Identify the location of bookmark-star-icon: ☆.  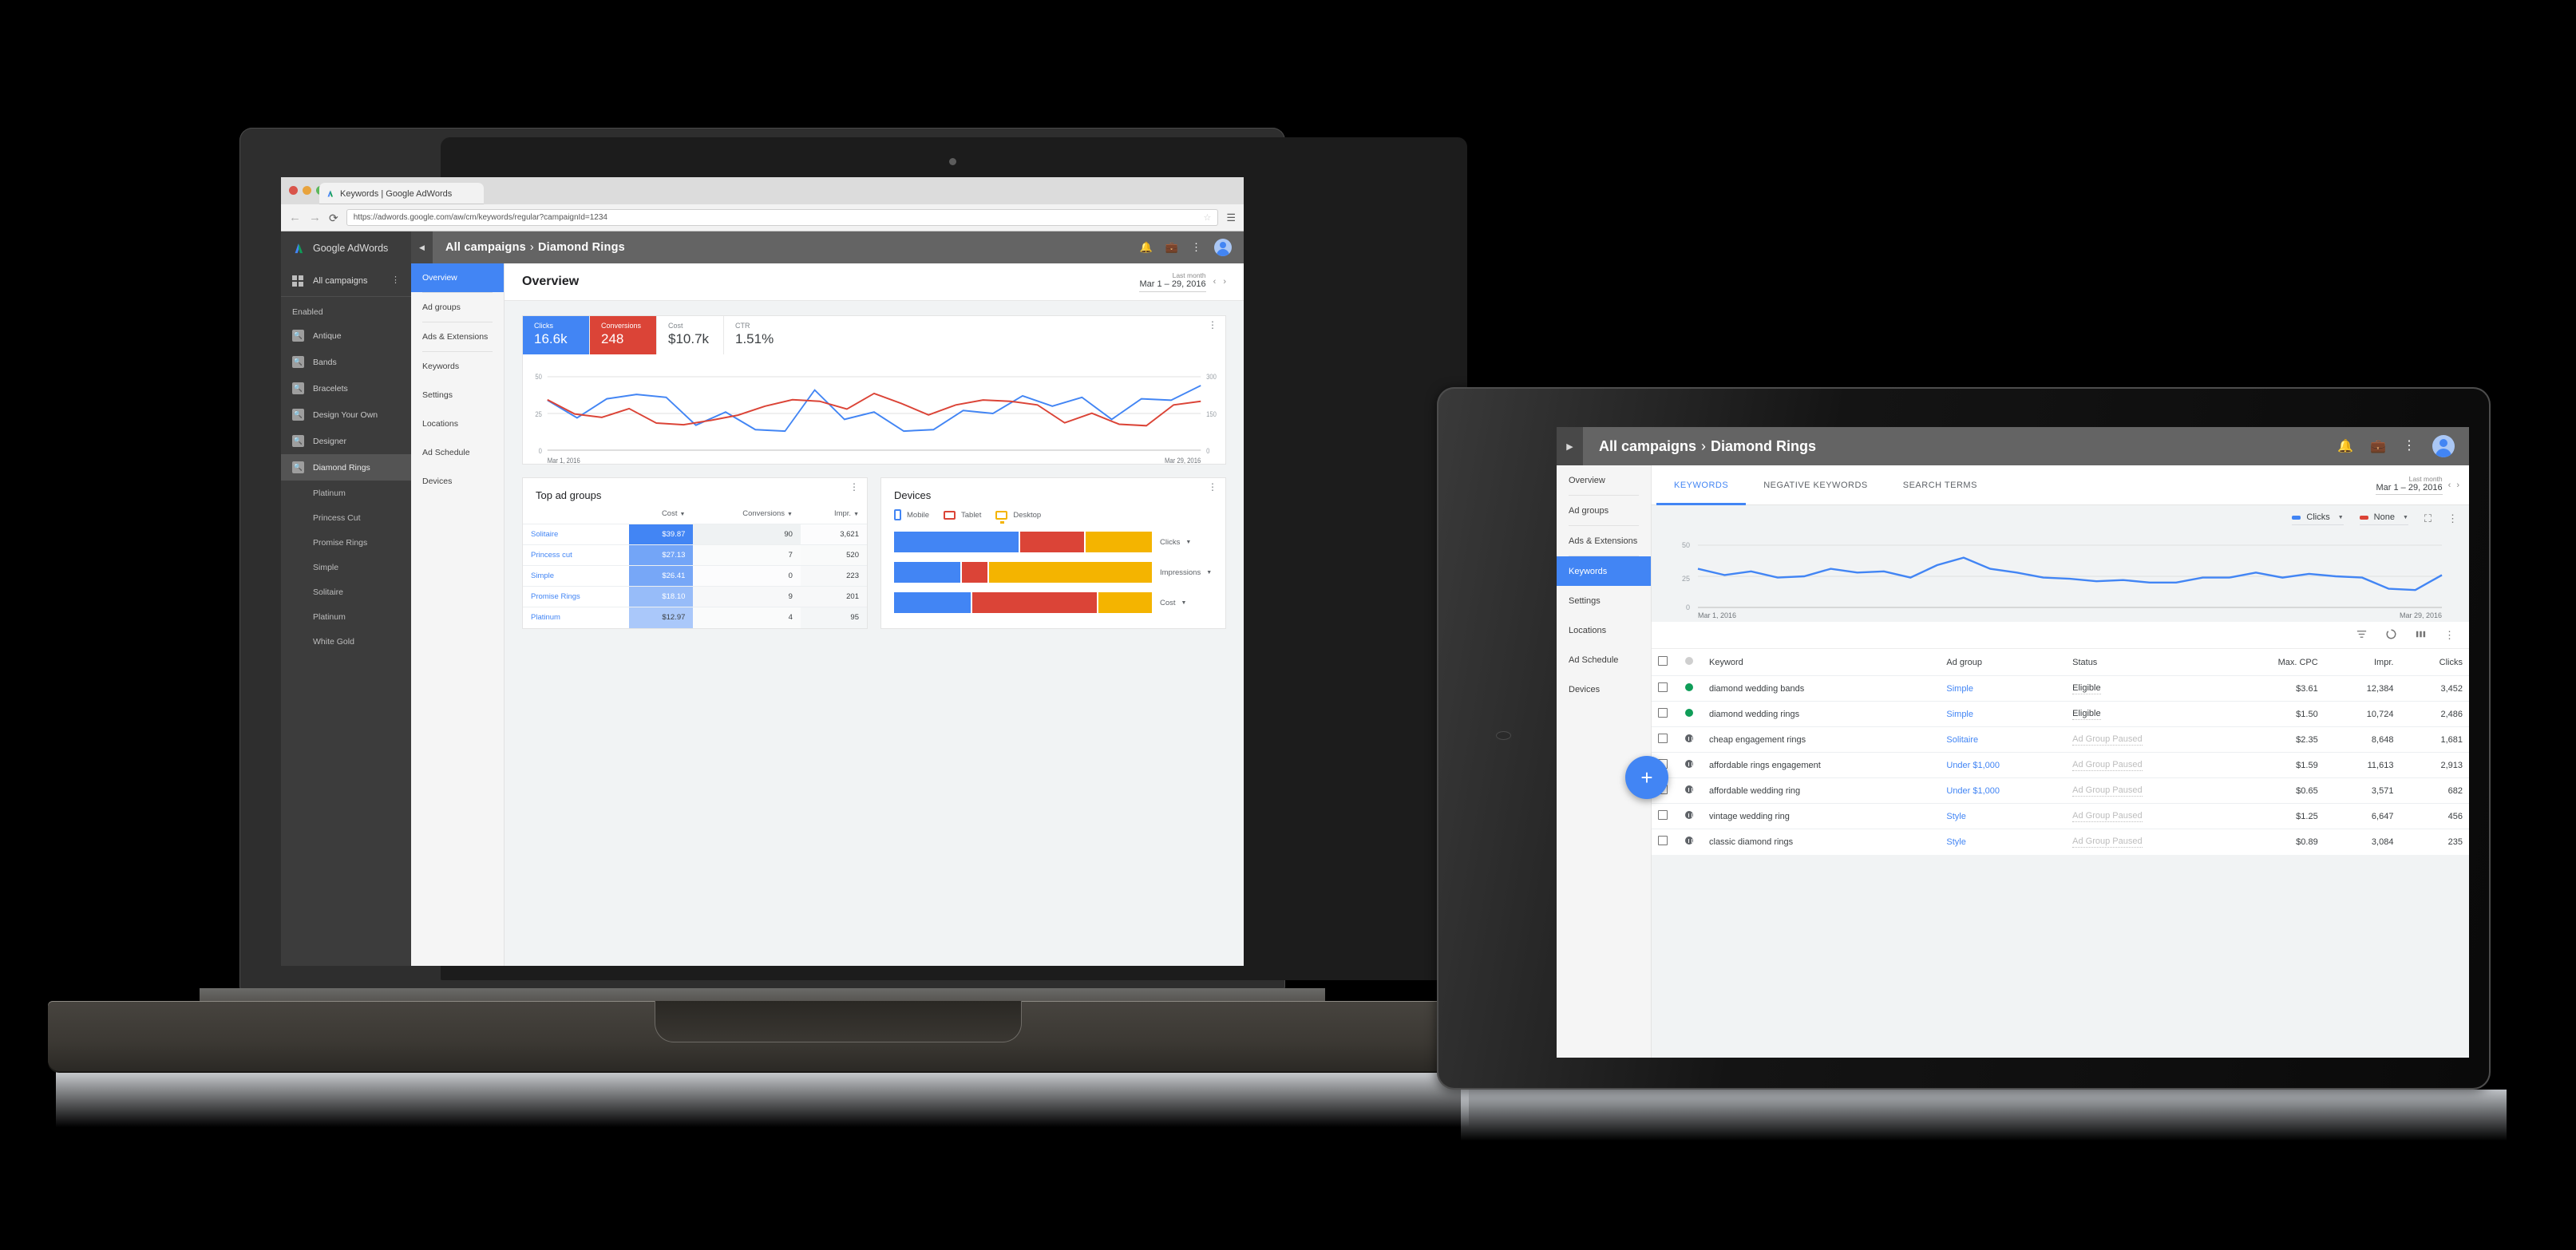
(1207, 217).